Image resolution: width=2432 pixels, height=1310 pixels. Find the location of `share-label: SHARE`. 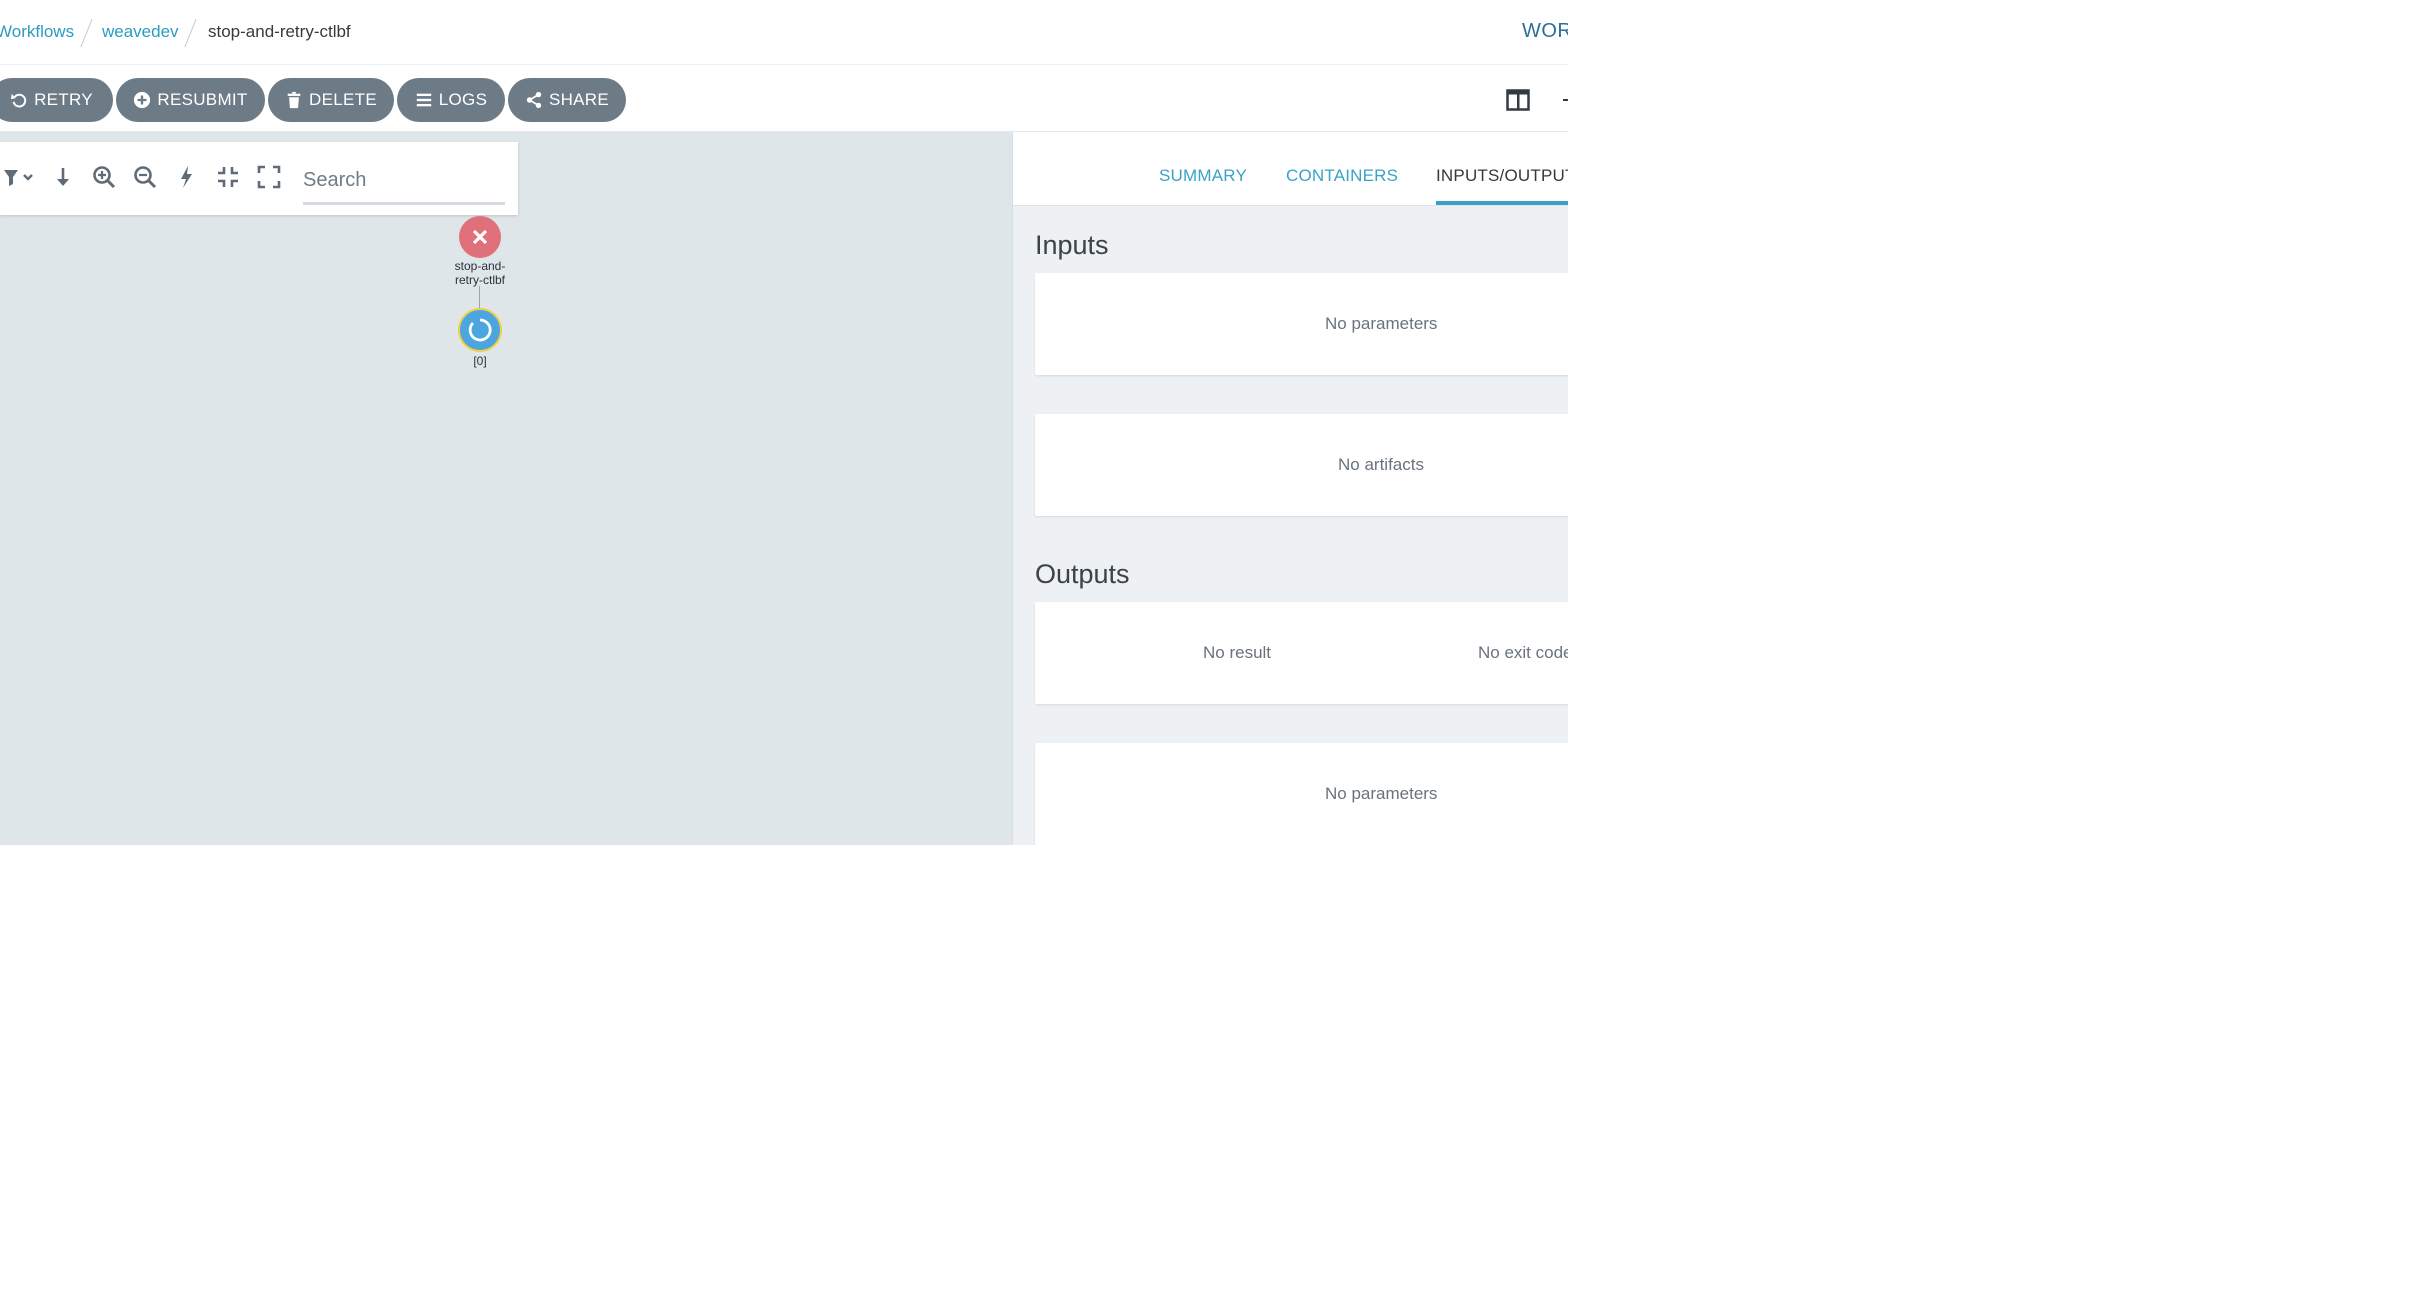

share-label: SHARE is located at coordinates (579, 99).